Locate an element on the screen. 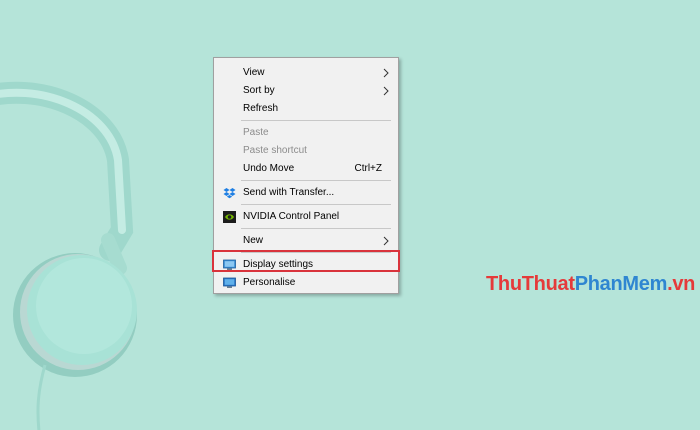 The image size is (700, 430). watermark-part-3: .vn is located at coordinates (681, 284).